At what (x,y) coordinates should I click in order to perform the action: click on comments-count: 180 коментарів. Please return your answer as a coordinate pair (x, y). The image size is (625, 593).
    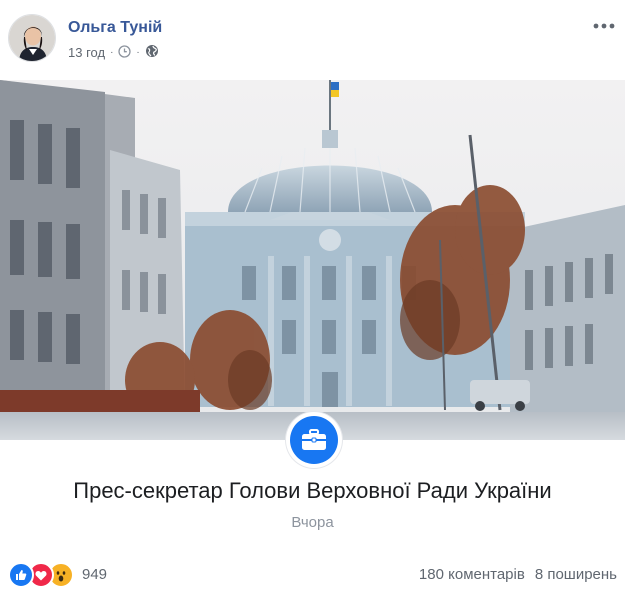
    Looking at the image, I should click on (472, 574).